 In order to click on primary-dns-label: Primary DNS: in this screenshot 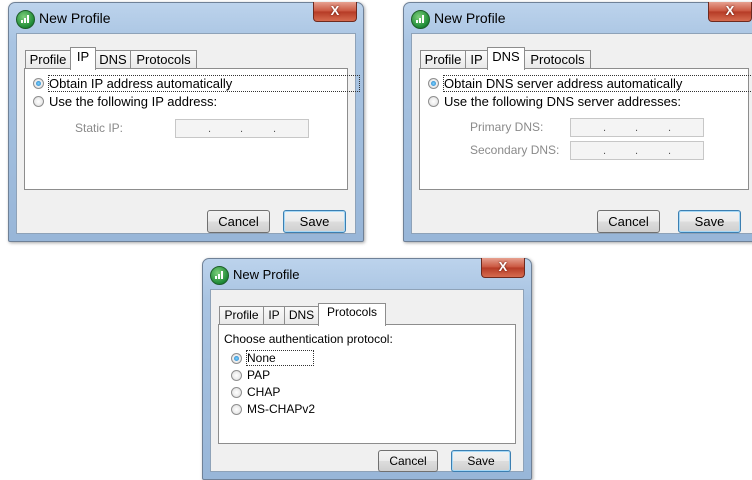, I will do `click(507, 127)`.